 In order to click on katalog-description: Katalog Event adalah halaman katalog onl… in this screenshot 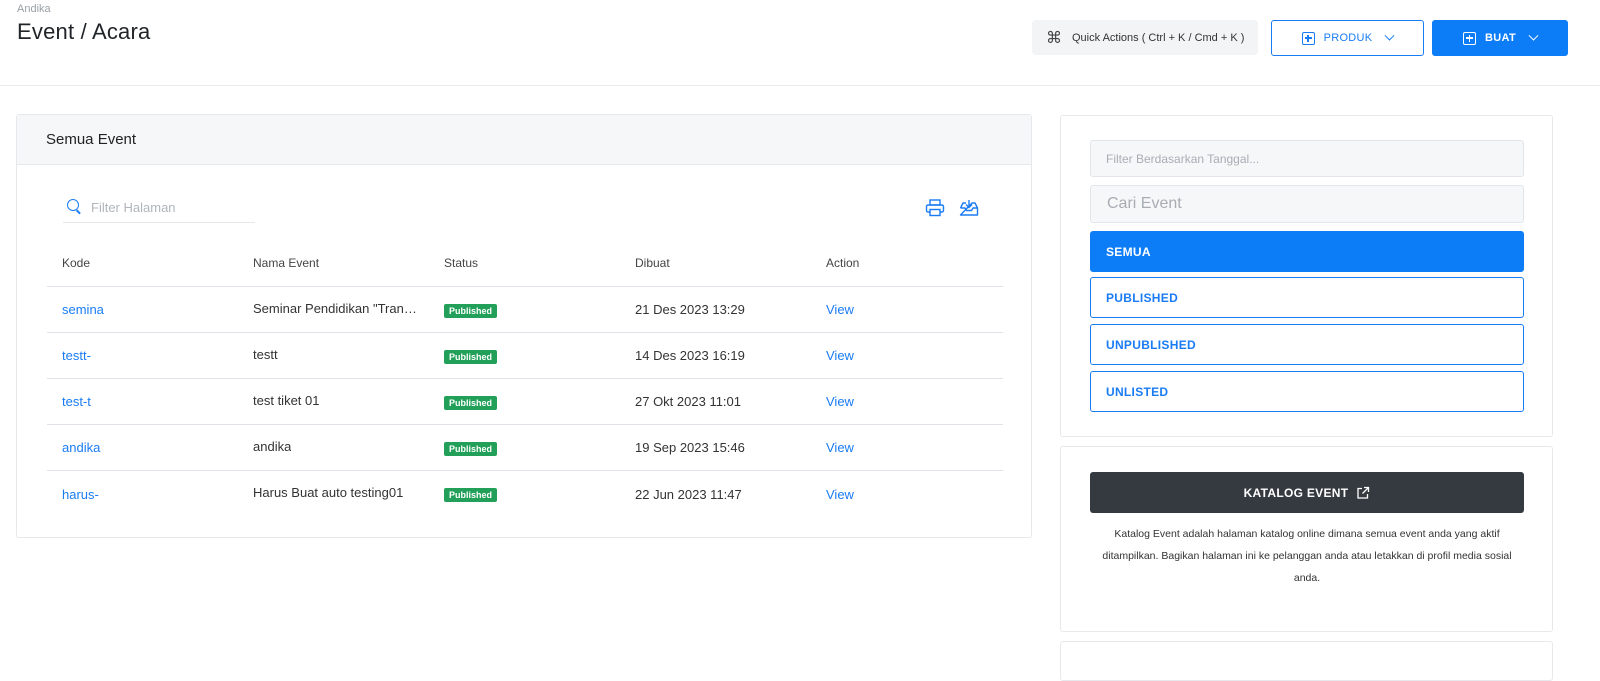, I will do `click(1307, 556)`.